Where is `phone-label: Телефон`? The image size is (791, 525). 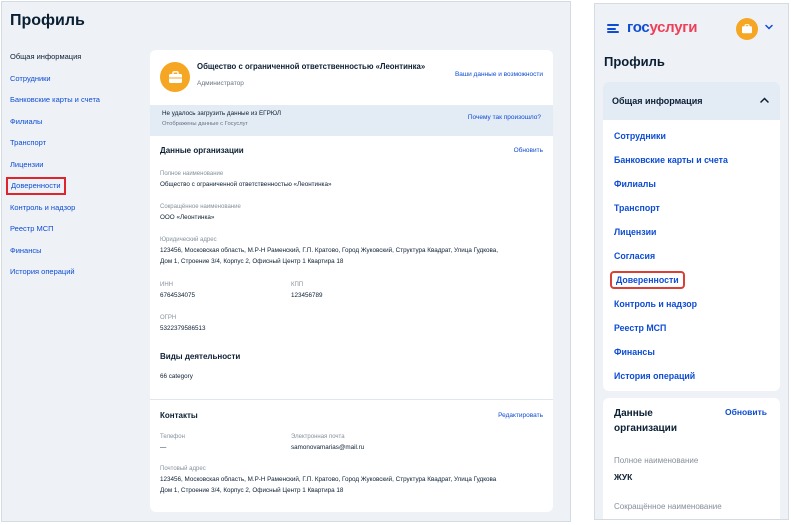 phone-label: Телефон is located at coordinates (172, 437).